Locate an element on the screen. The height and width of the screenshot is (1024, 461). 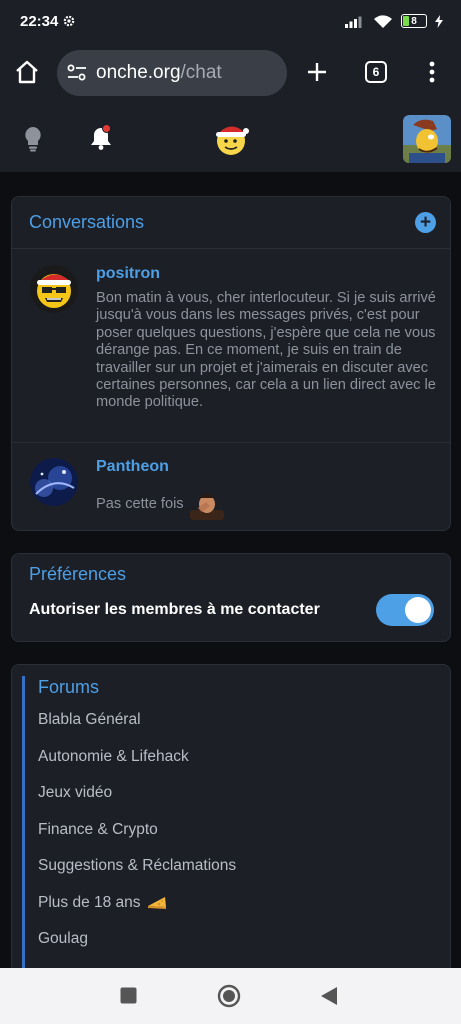
conversation-preview: Pas cette fois is located at coordinates (140, 504).